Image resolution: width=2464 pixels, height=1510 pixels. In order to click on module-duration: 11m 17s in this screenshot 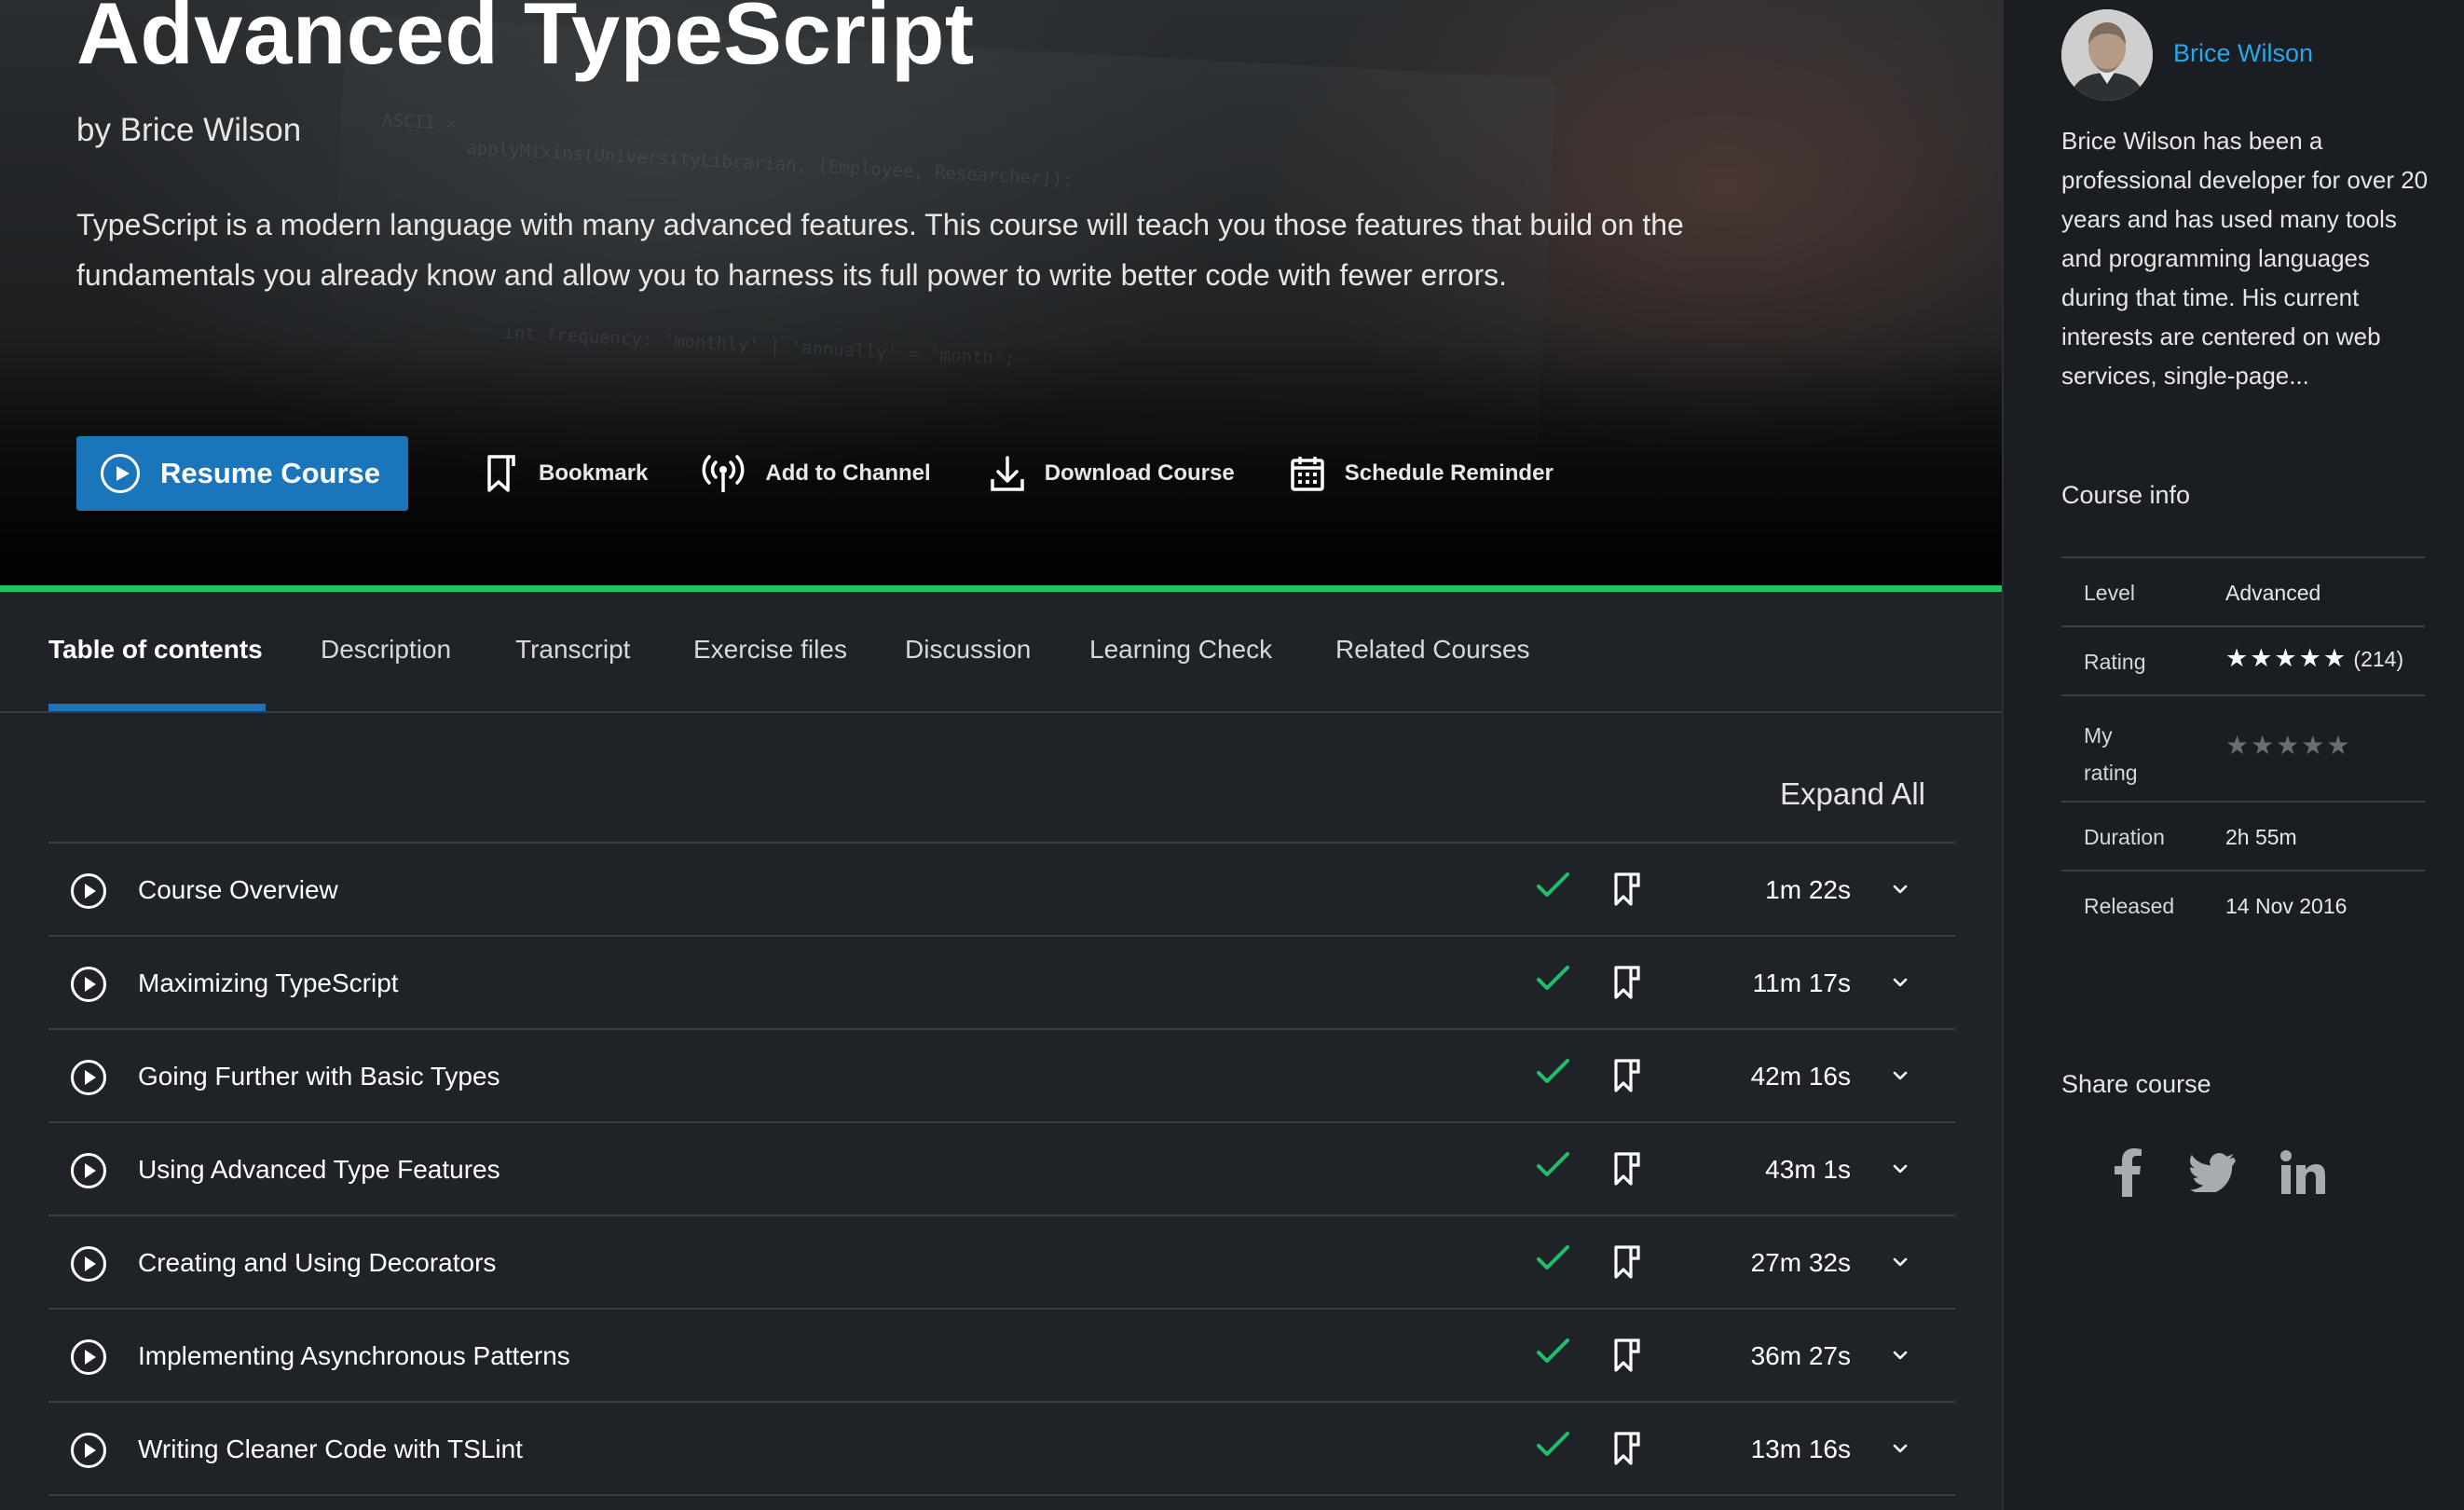, I will do `click(1801, 982)`.